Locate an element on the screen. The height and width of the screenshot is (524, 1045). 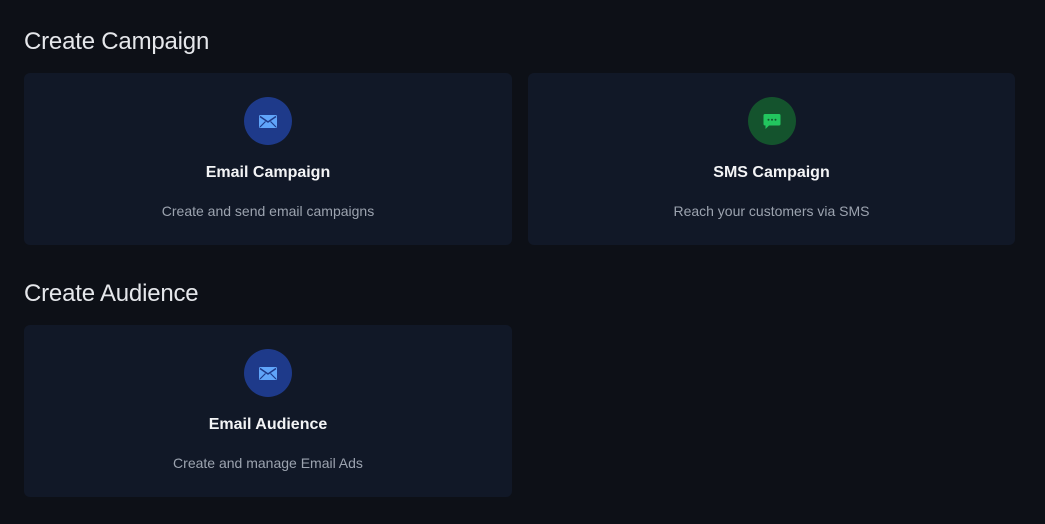
sms-campaign-icon-badge is located at coordinates (771, 121).